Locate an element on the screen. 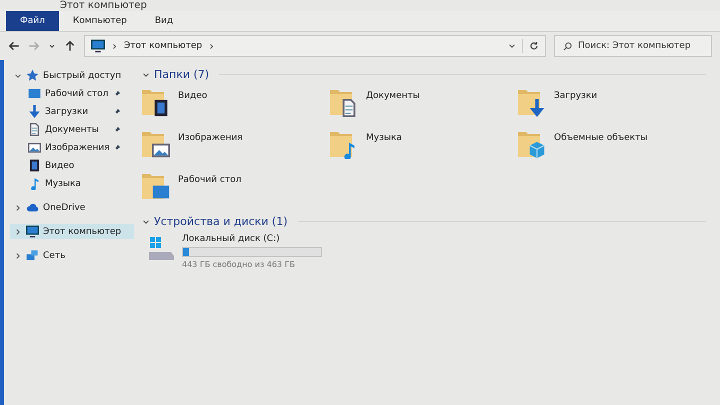 Image resolution: width=720 pixels, height=405 pixels. sidebar-item: Рабочий стол is located at coordinates (72, 93).